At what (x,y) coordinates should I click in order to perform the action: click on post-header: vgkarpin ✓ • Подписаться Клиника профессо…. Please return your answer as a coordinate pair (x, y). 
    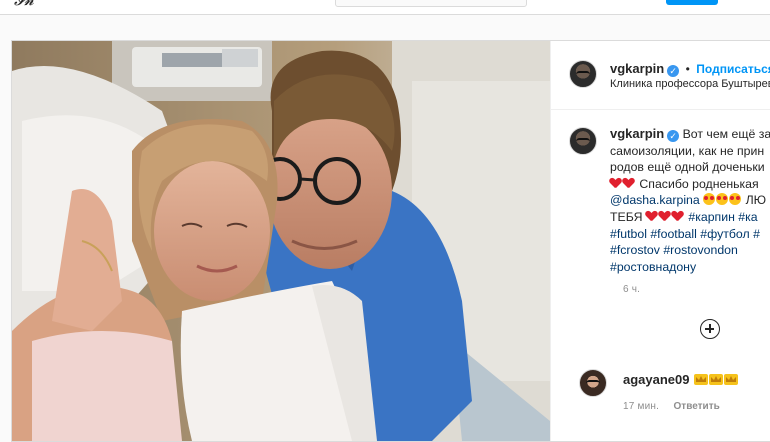
    Looking at the image, I should click on (660, 75).